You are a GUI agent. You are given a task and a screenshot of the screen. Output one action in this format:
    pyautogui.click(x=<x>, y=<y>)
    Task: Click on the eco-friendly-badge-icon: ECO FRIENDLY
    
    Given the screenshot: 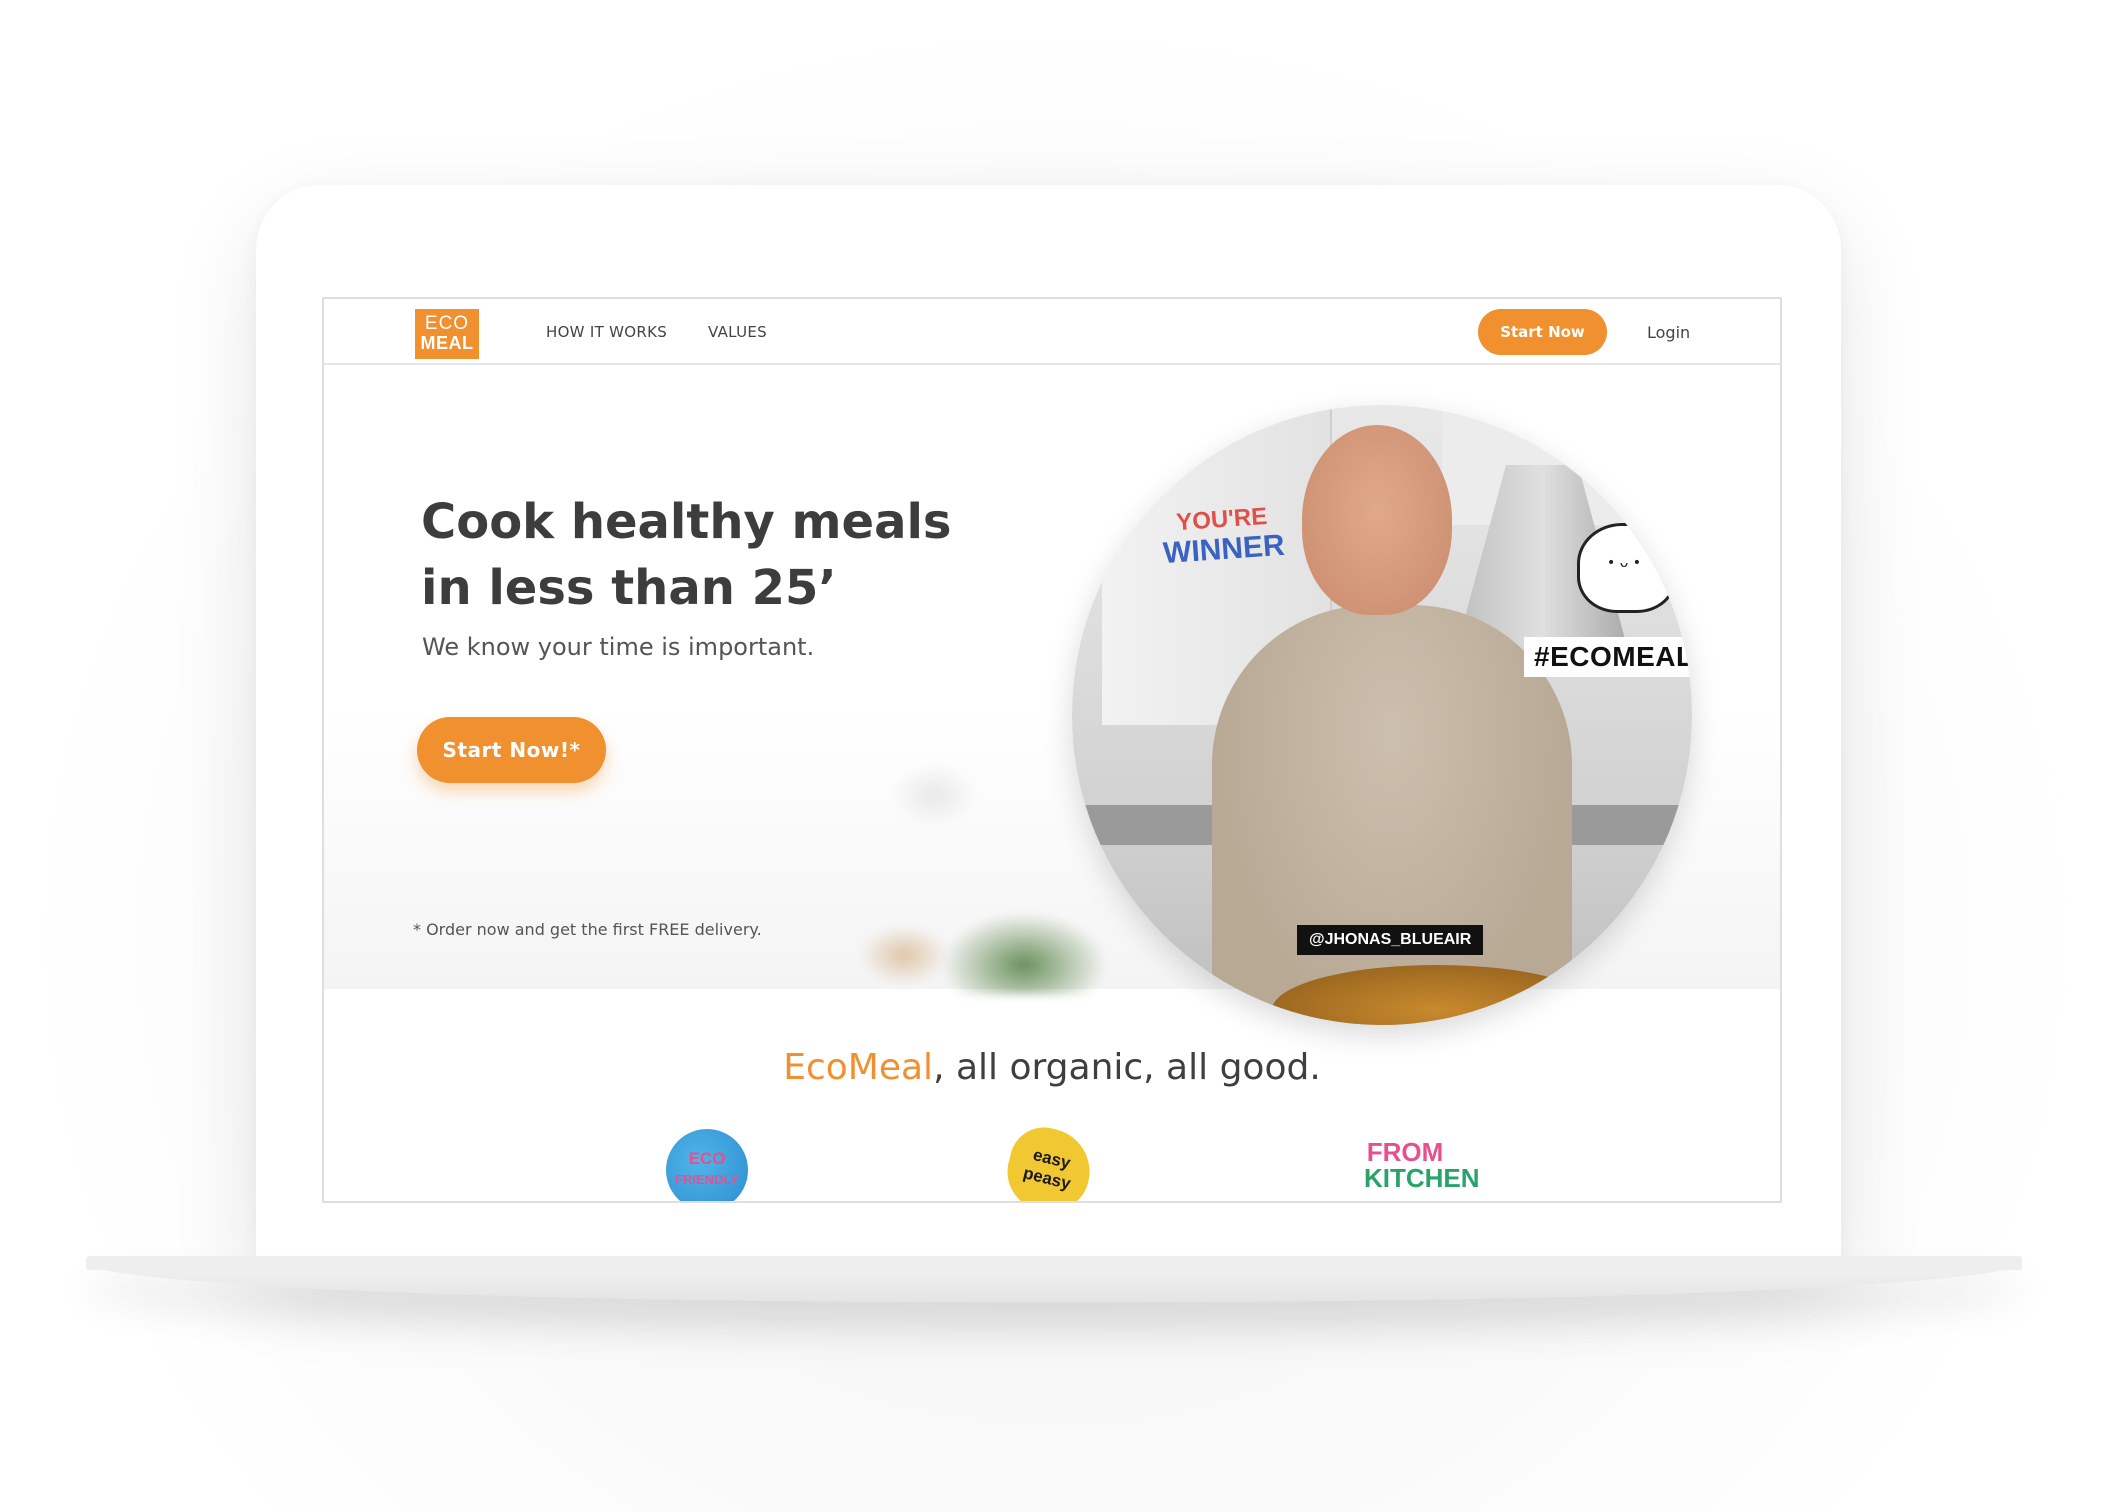 What is the action you would take?
    pyautogui.click(x=707, y=1165)
    